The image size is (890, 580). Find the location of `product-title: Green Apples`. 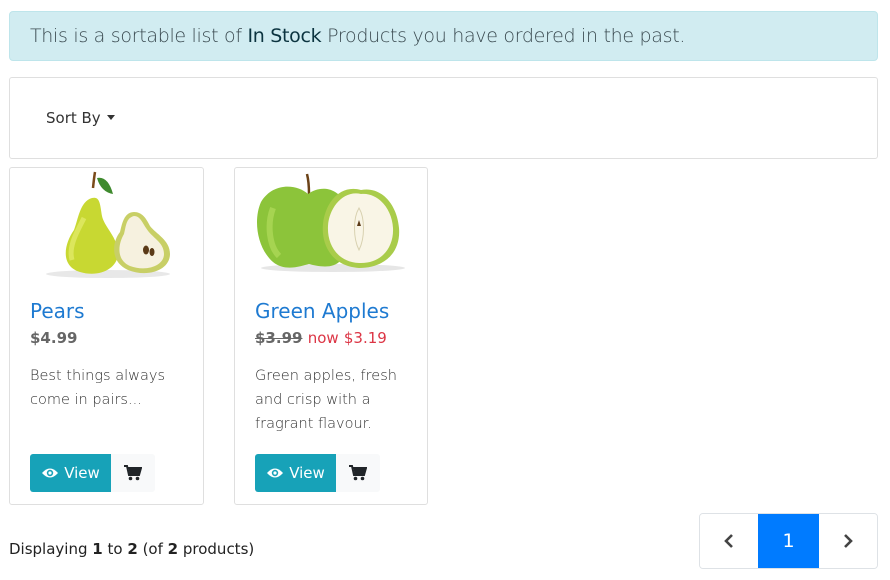

product-title: Green Apples is located at coordinates (322, 311).